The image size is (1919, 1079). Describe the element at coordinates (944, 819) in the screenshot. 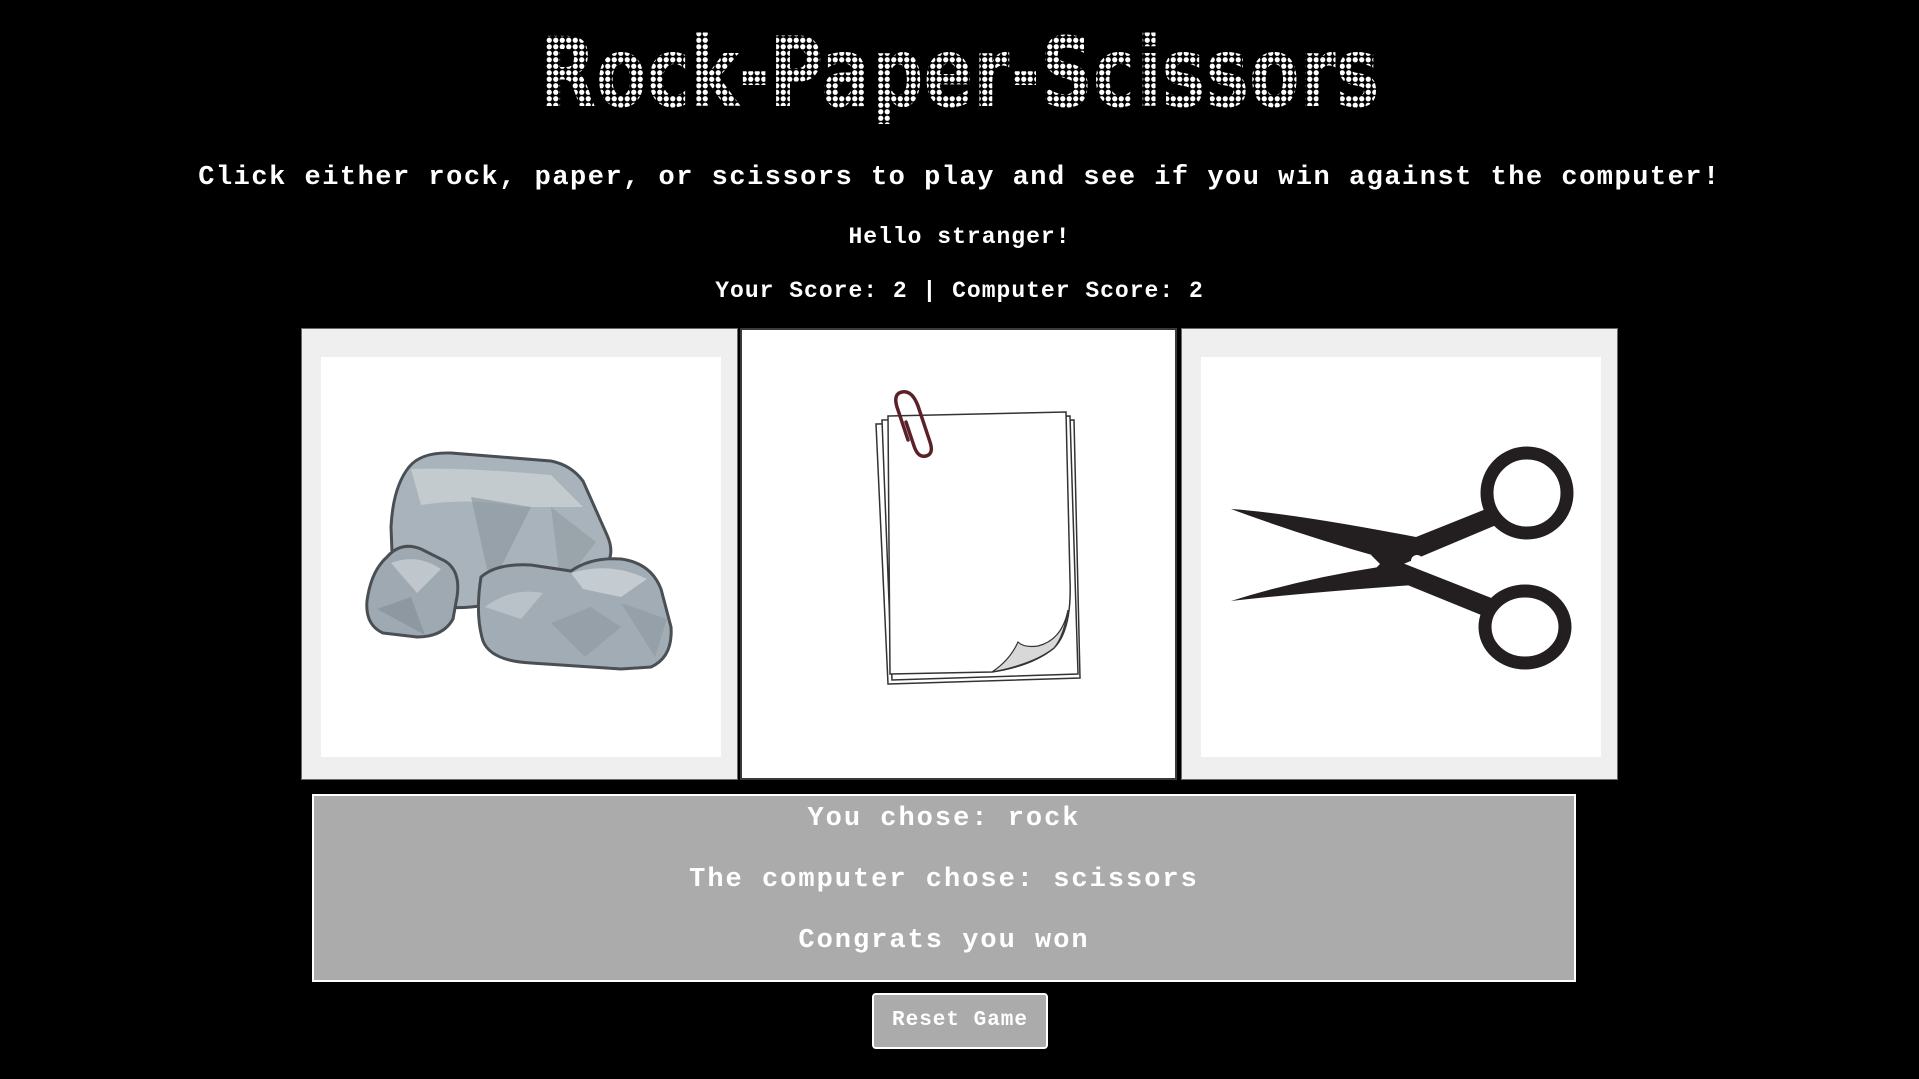

I see `player-choice-text: You chose: rock` at that location.